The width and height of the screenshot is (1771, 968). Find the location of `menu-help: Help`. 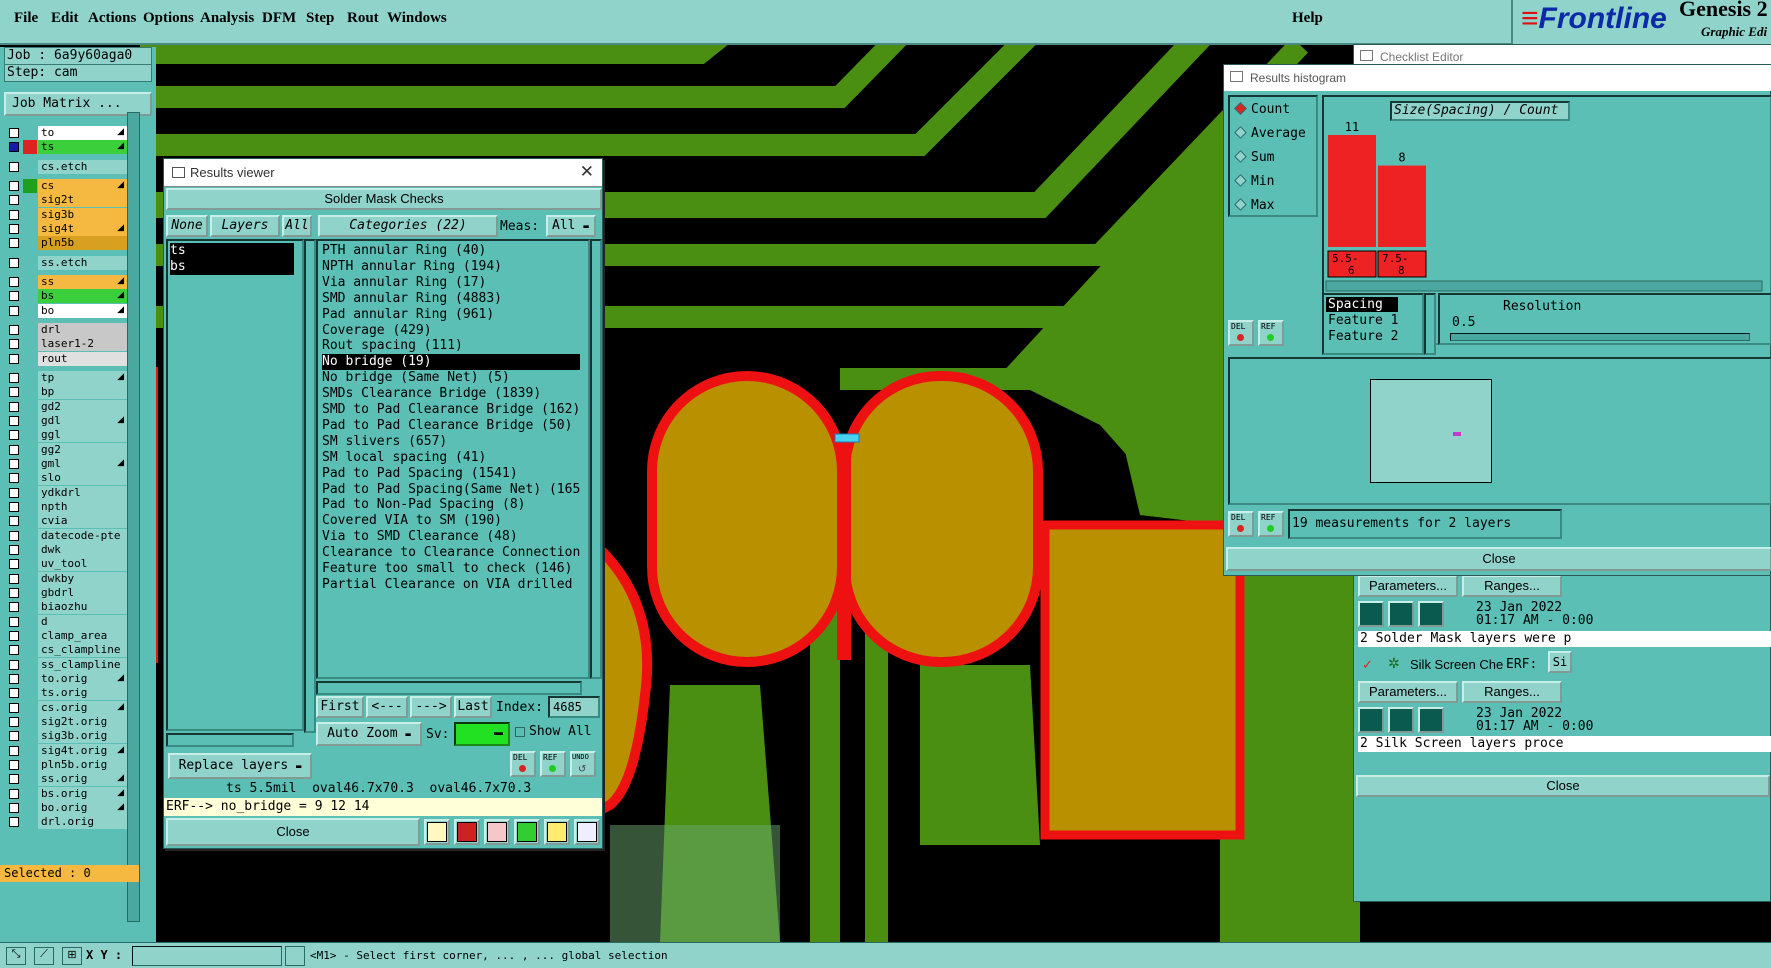

menu-help: Help is located at coordinates (1307, 18).